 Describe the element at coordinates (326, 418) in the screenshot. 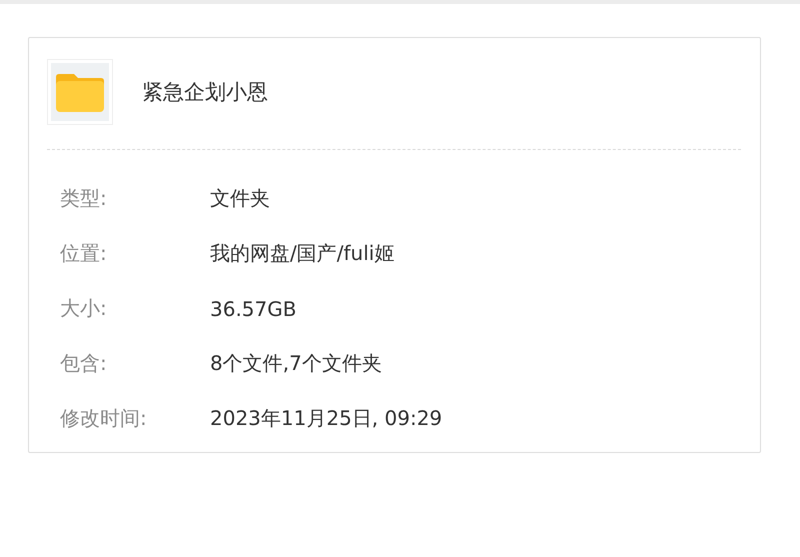

I see `property-value: 2023年11月25日, 09:29` at that location.